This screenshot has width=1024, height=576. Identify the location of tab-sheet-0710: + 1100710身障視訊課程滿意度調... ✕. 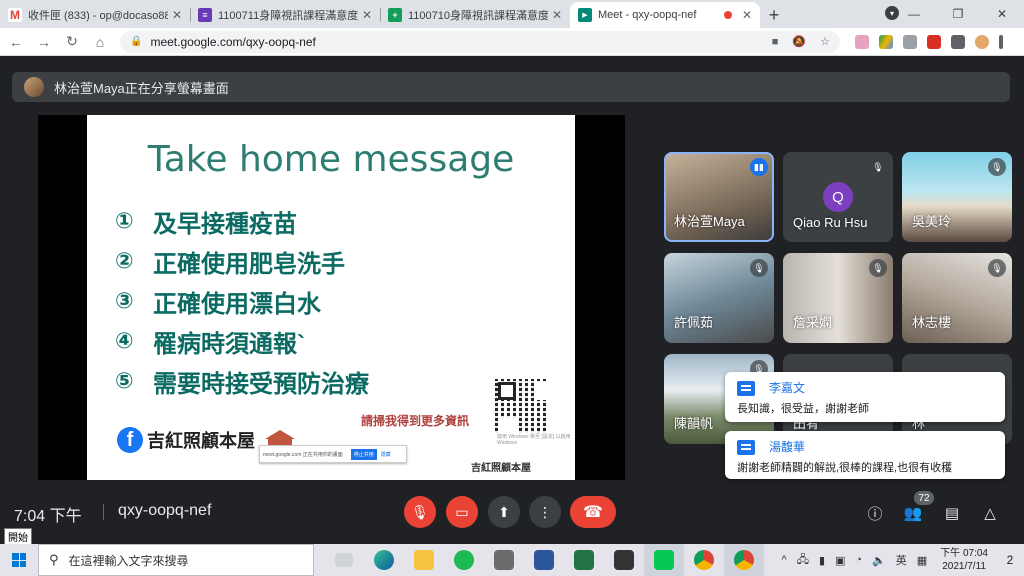
(475, 15).